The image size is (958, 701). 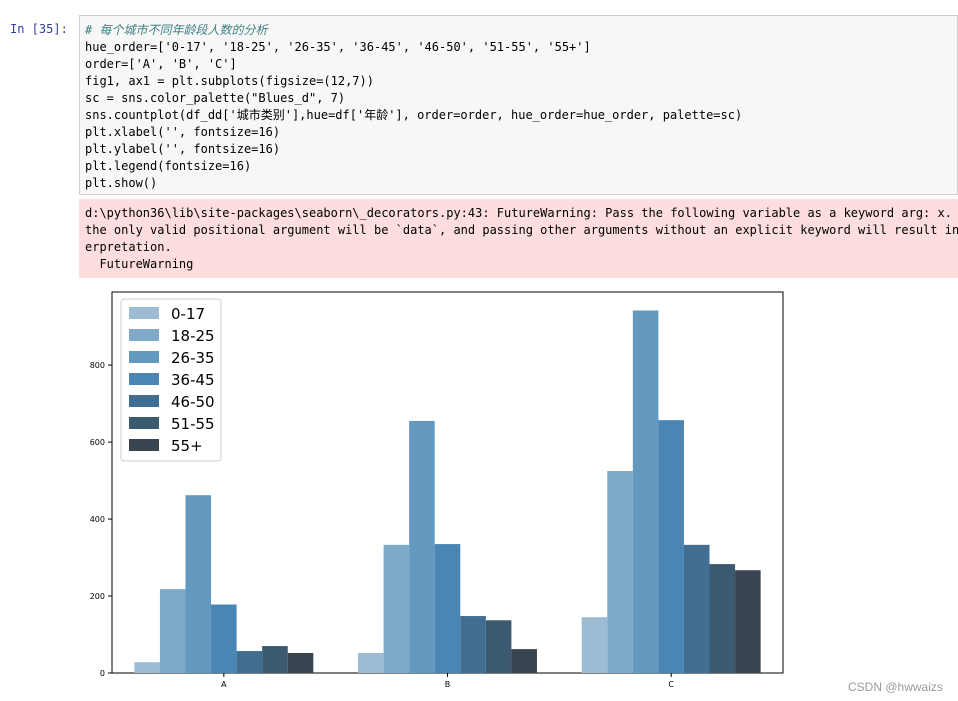 I want to click on code-line: fig1, ax1 = plt.subplots(figsize=(12,7)), so click(x=229, y=81).